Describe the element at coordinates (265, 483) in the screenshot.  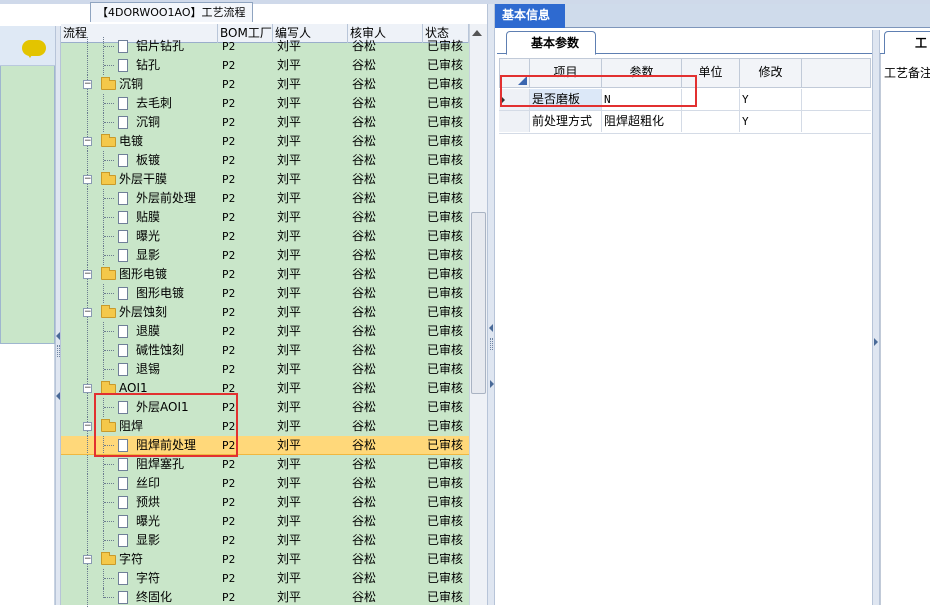
I see `tree-step-row: 丝印 P2 刘平 谷松 已审核` at that location.